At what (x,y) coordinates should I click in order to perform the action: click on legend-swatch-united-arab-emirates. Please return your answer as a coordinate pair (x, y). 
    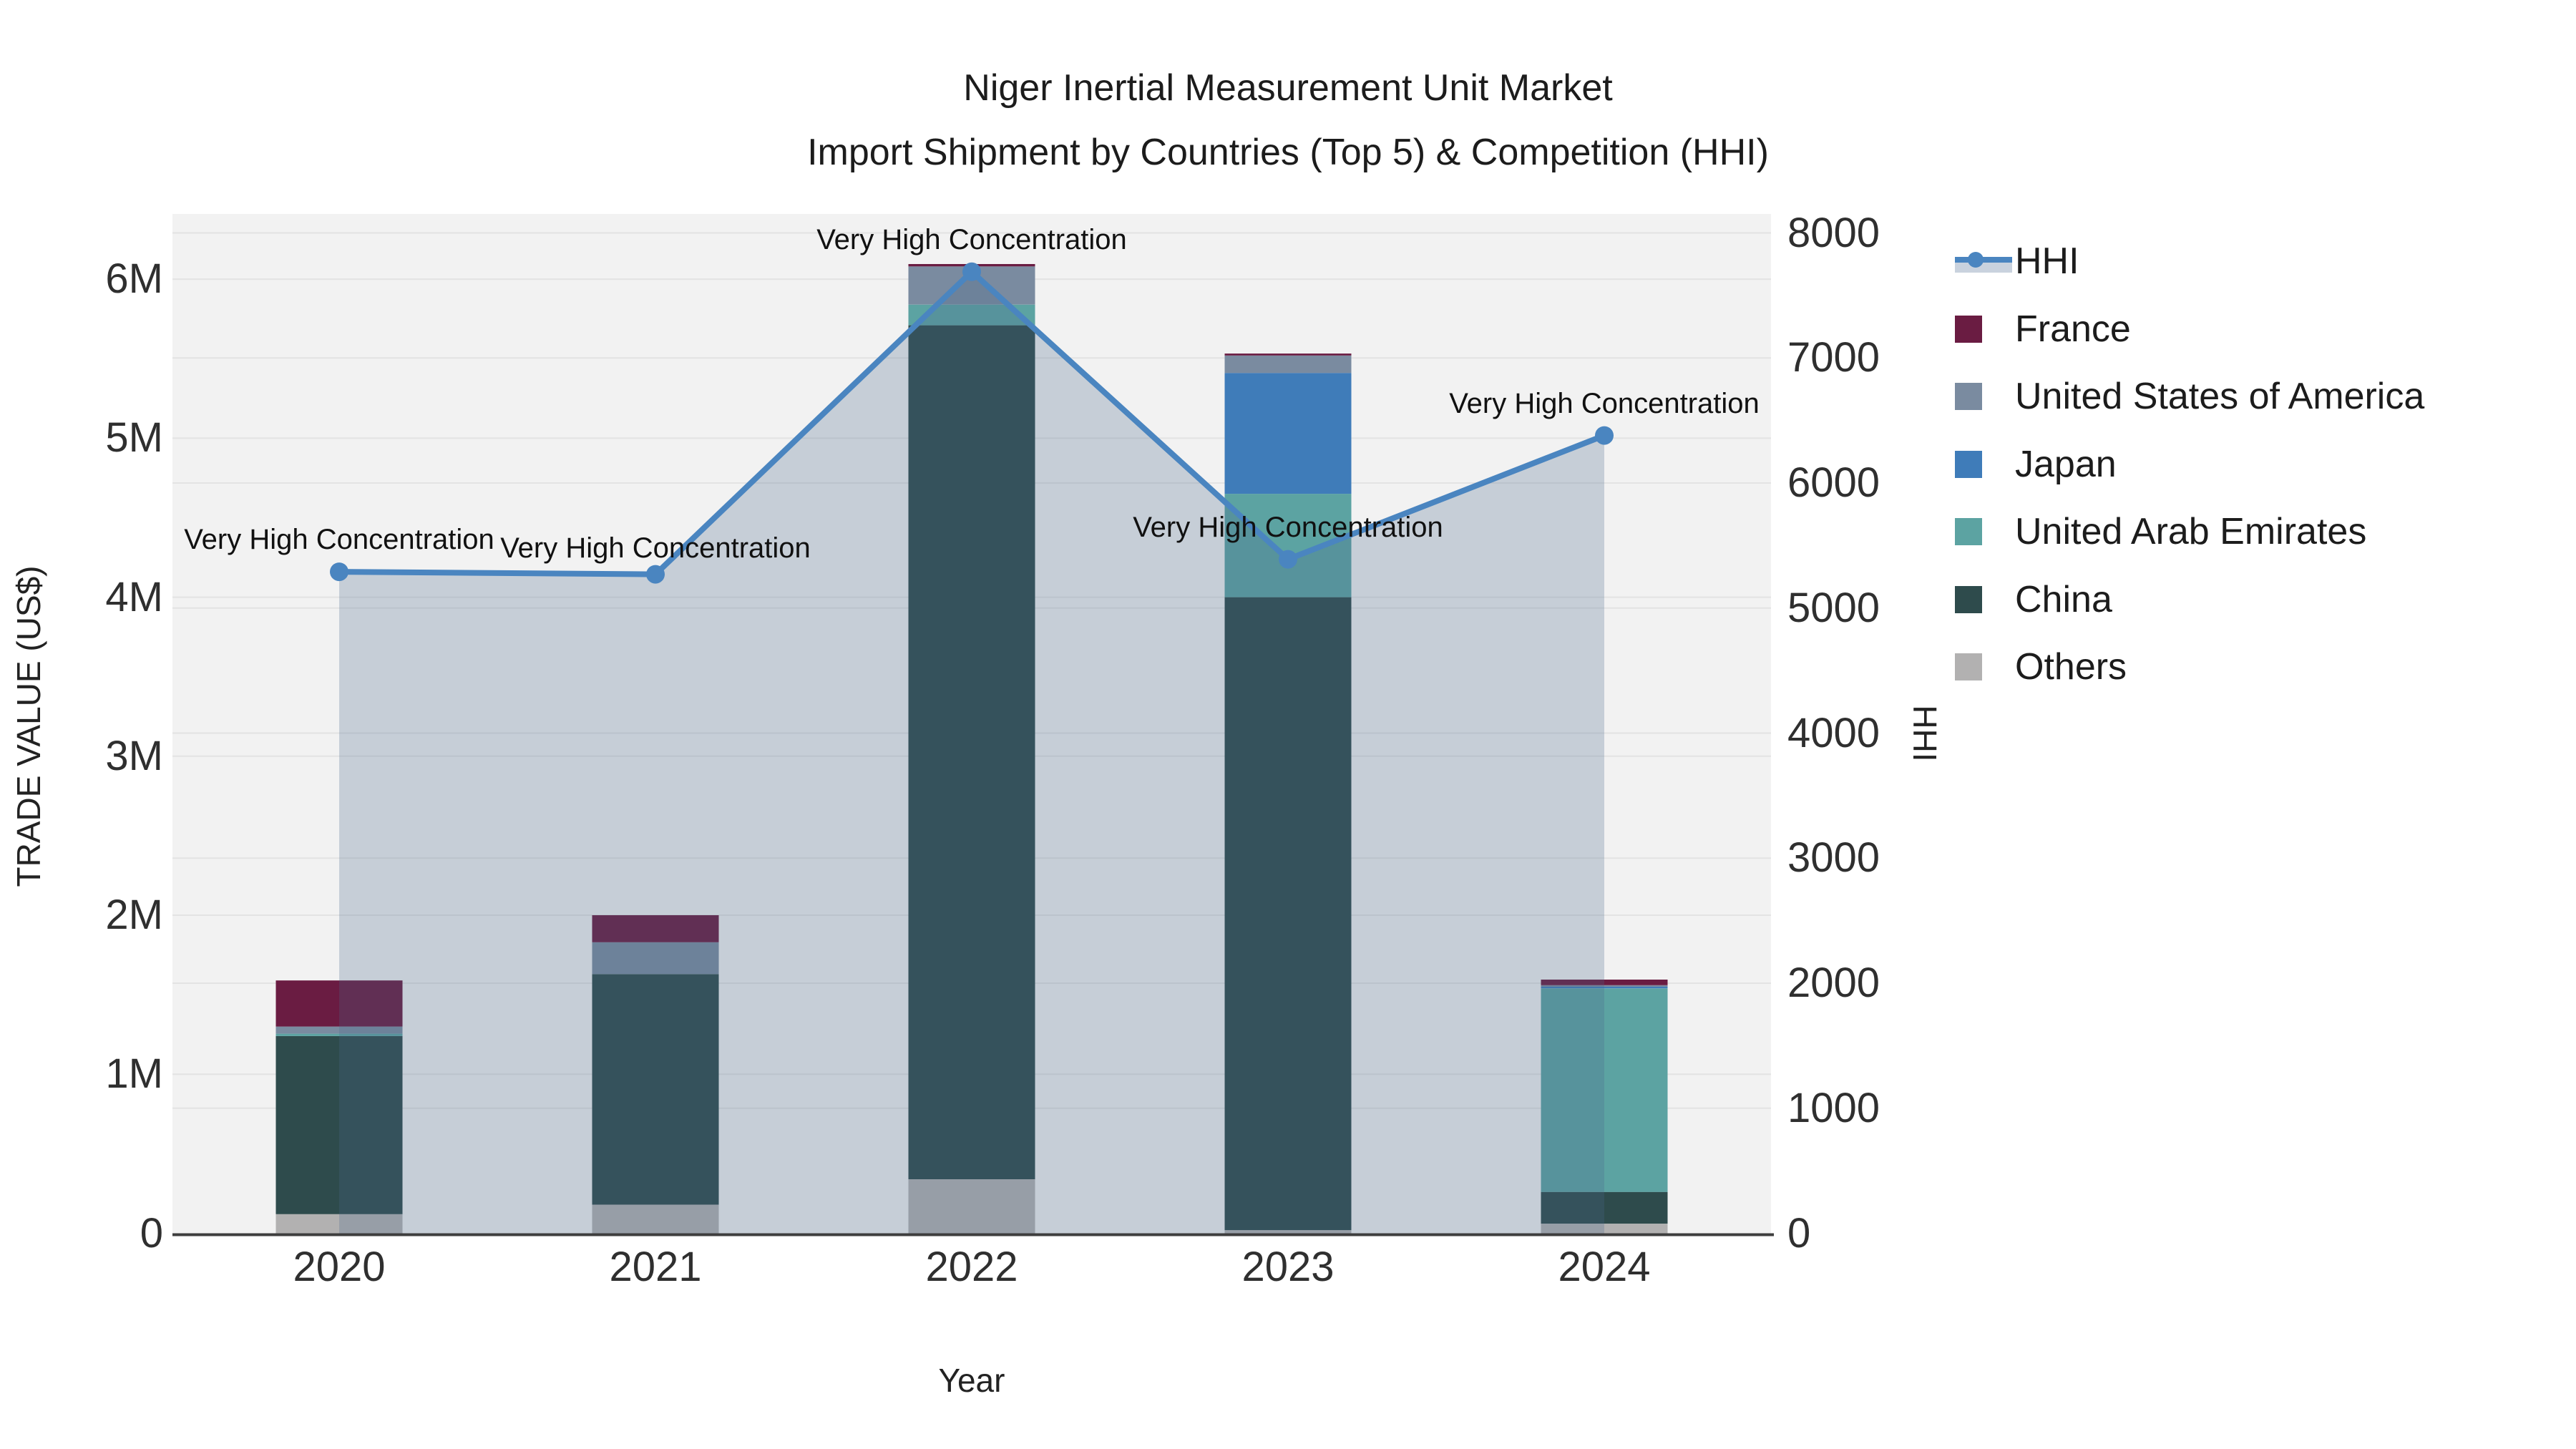
    Looking at the image, I should click on (1968, 531).